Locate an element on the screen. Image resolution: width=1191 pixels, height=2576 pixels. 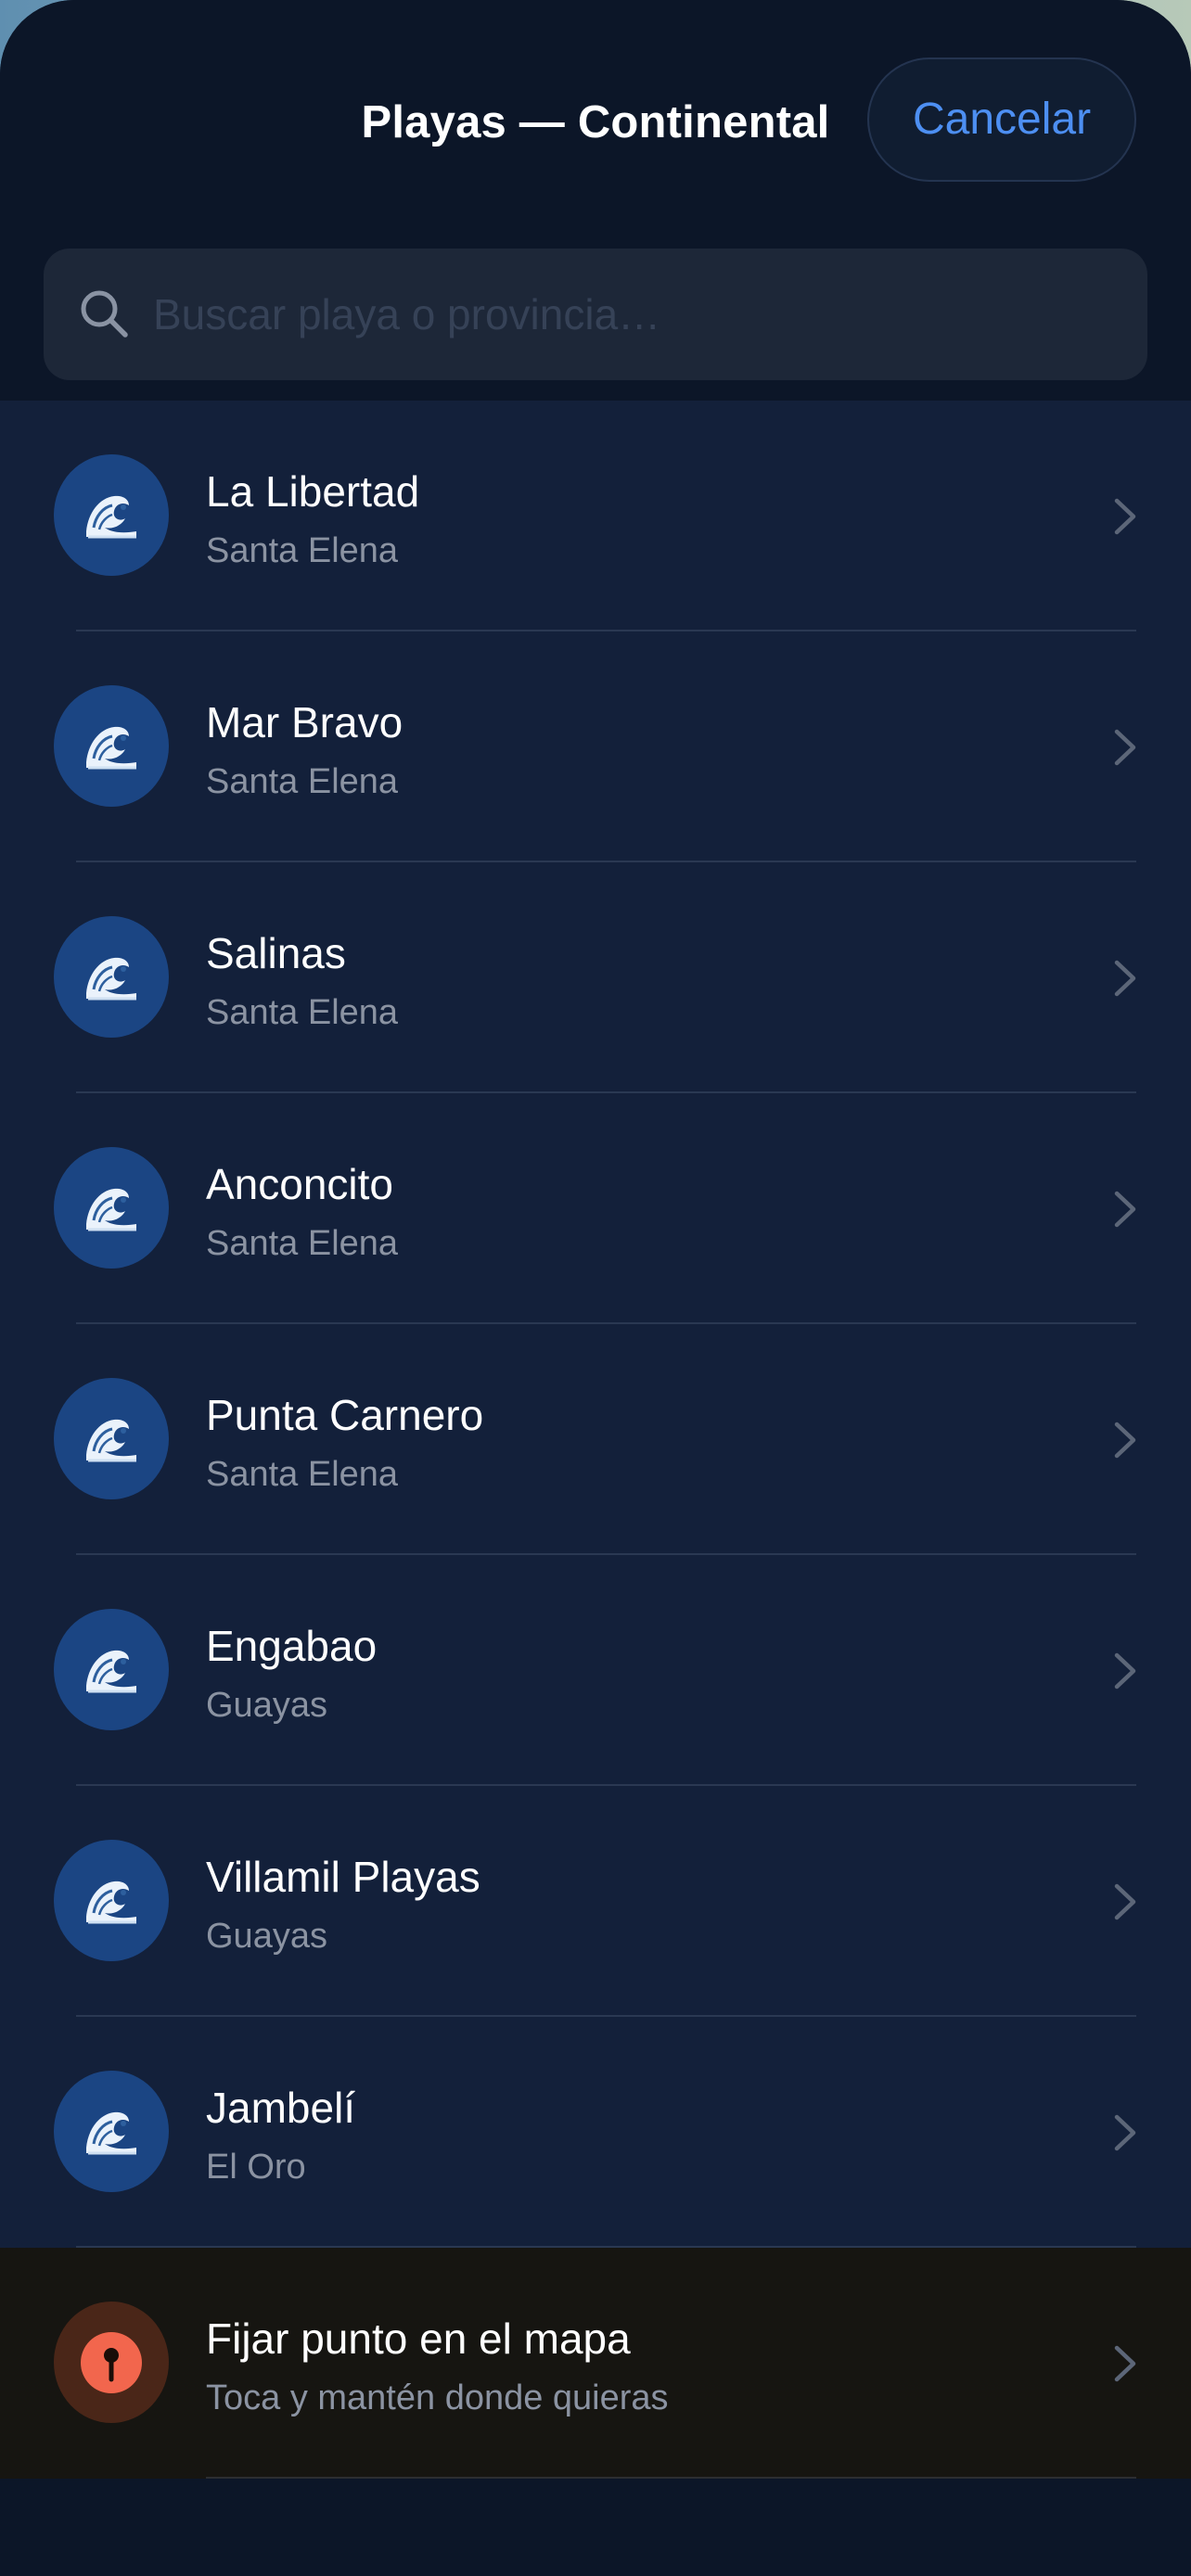
map-pin-icon is located at coordinates (111, 2362).